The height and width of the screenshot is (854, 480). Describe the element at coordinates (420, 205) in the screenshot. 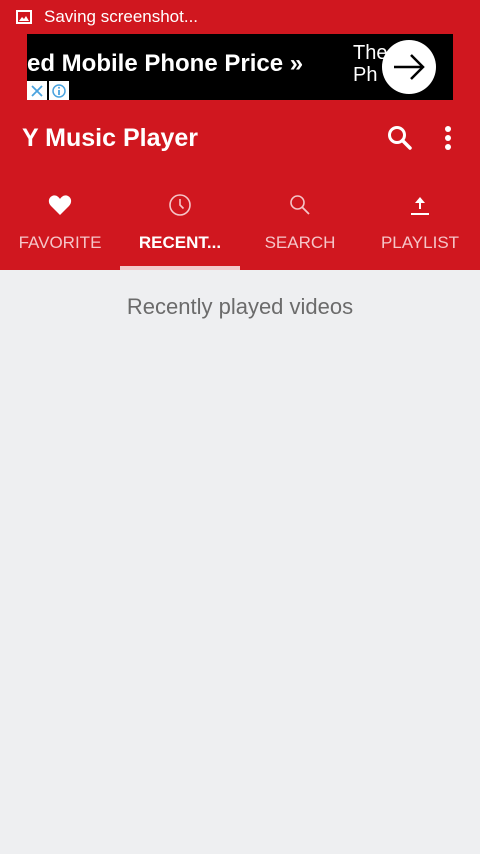

I see `upload-icon` at that location.